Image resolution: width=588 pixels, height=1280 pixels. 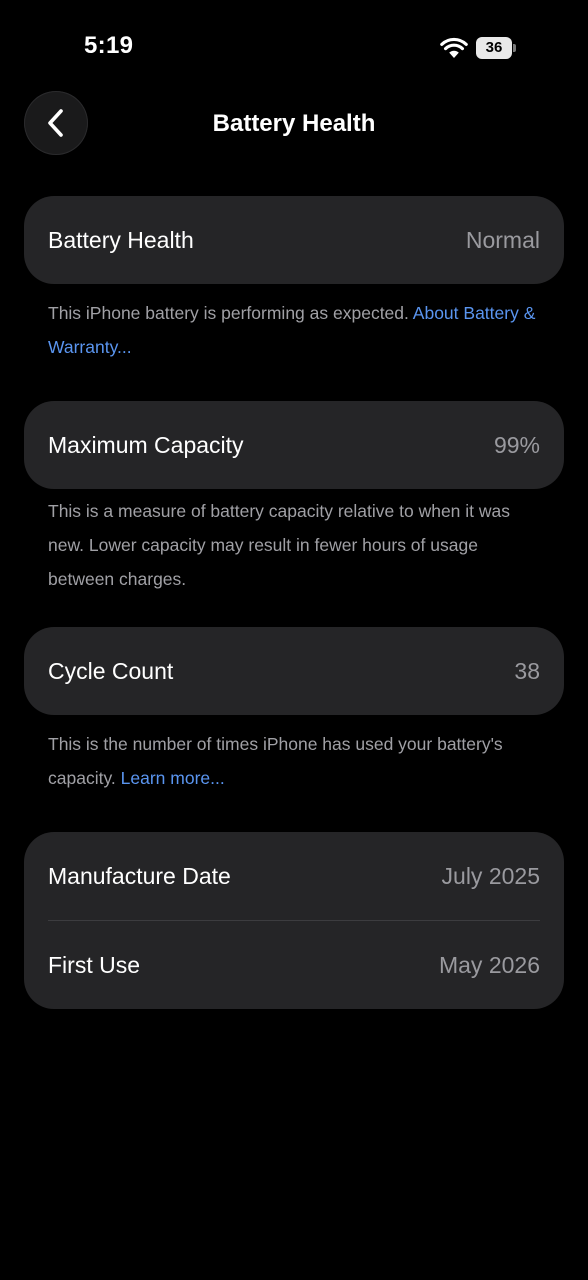 I want to click on first-use-label: First Use, so click(x=94, y=964).